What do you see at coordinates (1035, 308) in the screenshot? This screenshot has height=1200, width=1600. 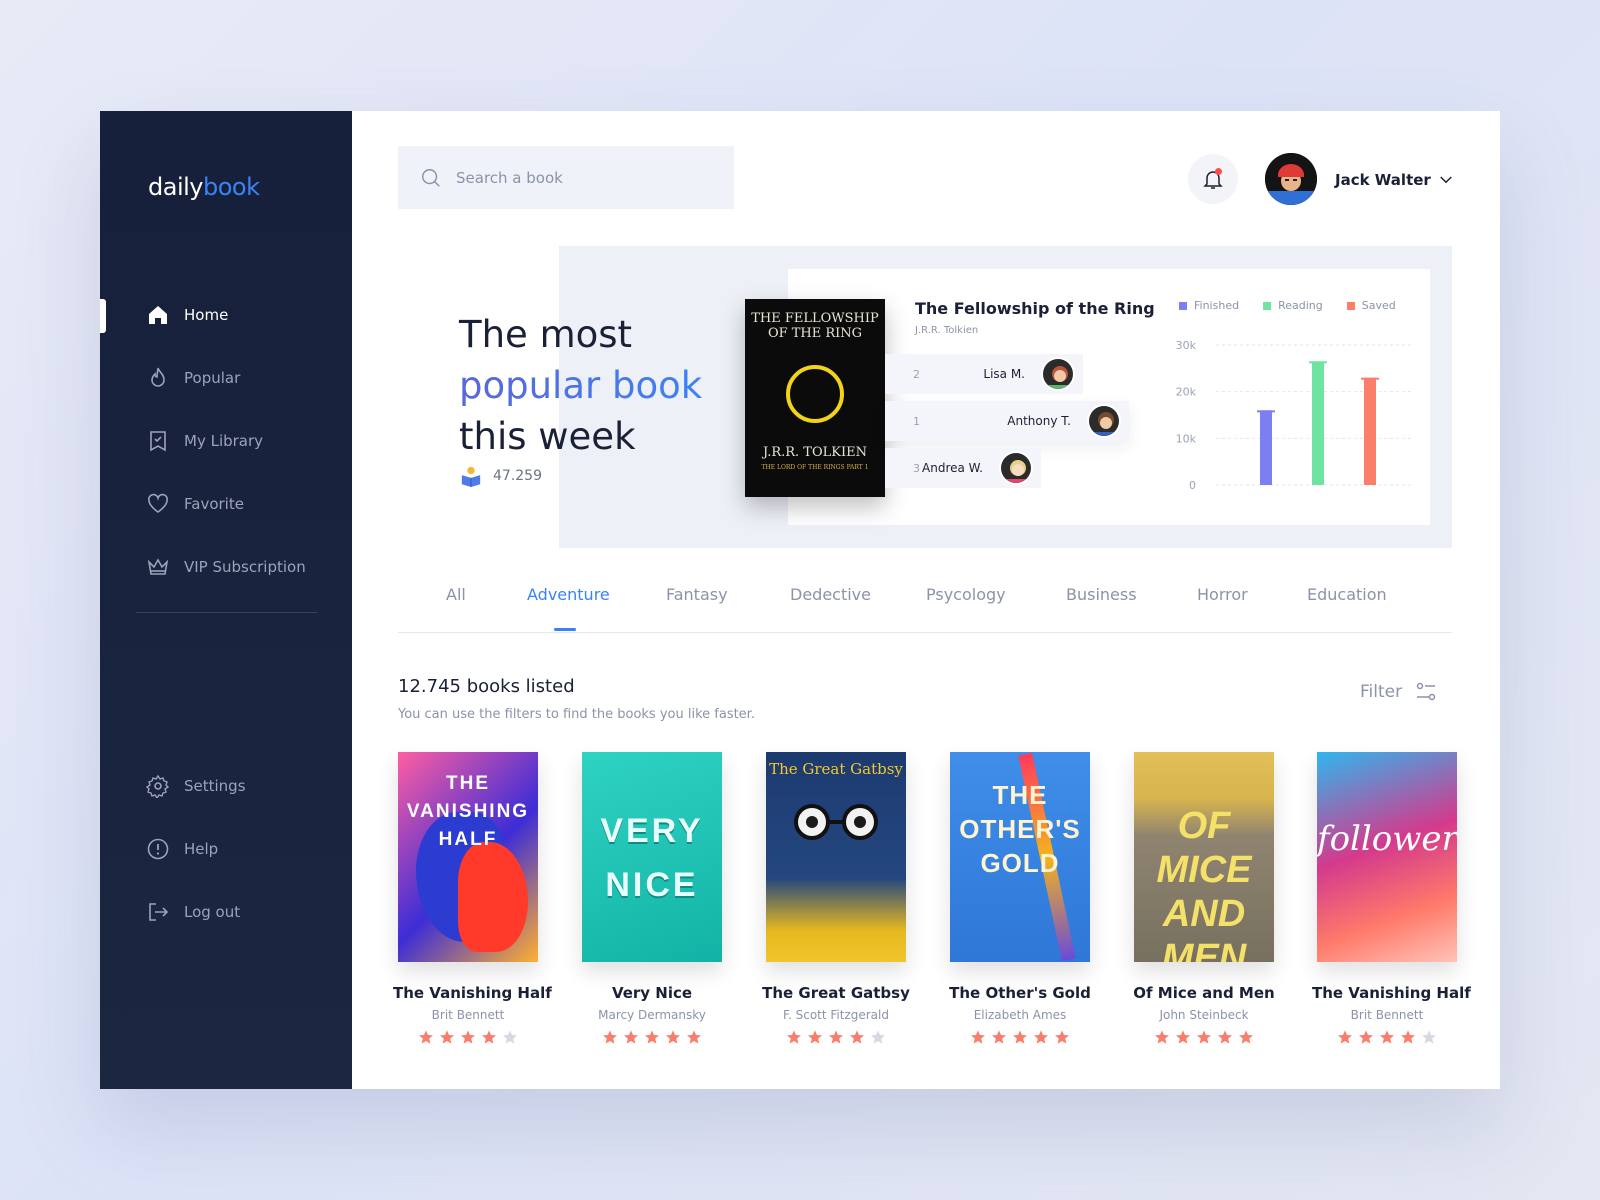 I see `featured-book-title: The Fellowship of the Ring` at bounding box center [1035, 308].